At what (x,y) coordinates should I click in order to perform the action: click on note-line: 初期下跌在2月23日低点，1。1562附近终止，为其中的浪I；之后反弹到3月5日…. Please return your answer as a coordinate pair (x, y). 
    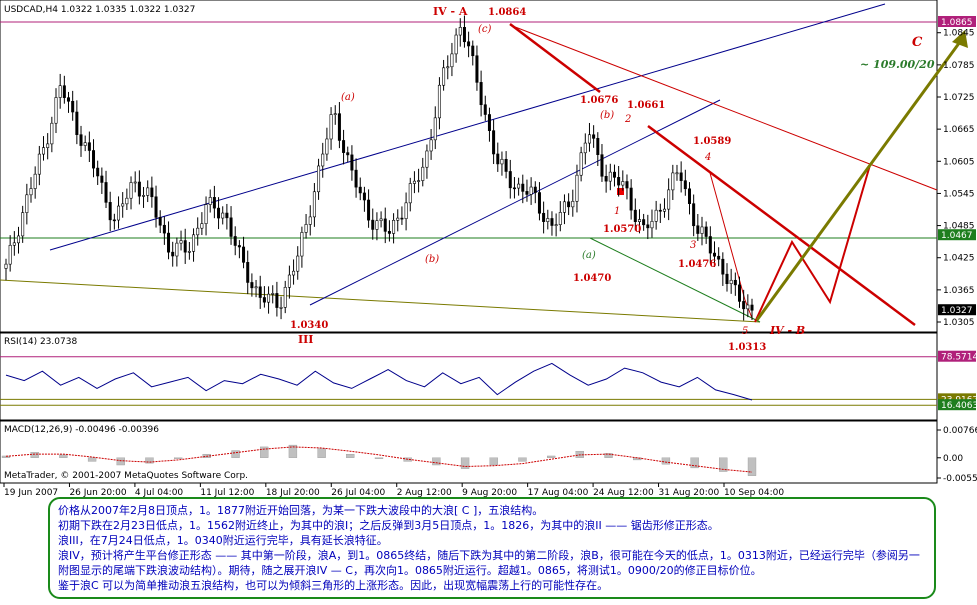
    Looking at the image, I should click on (388, 525).